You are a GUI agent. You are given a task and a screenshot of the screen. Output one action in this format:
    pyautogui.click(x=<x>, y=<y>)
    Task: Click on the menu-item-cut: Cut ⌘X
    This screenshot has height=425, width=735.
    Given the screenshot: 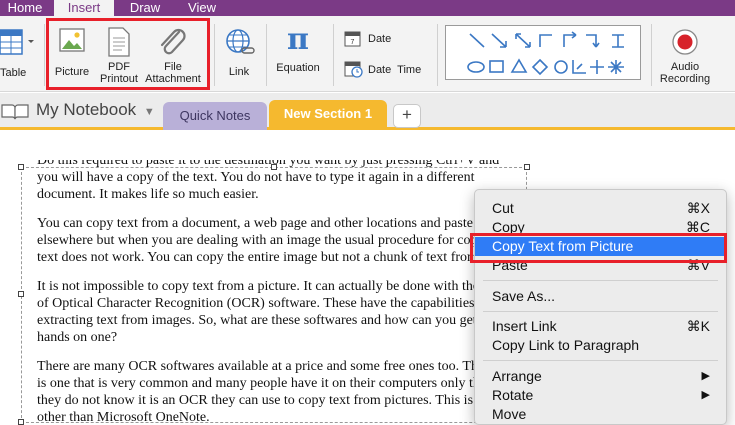 What is the action you would take?
    pyautogui.click(x=600, y=208)
    